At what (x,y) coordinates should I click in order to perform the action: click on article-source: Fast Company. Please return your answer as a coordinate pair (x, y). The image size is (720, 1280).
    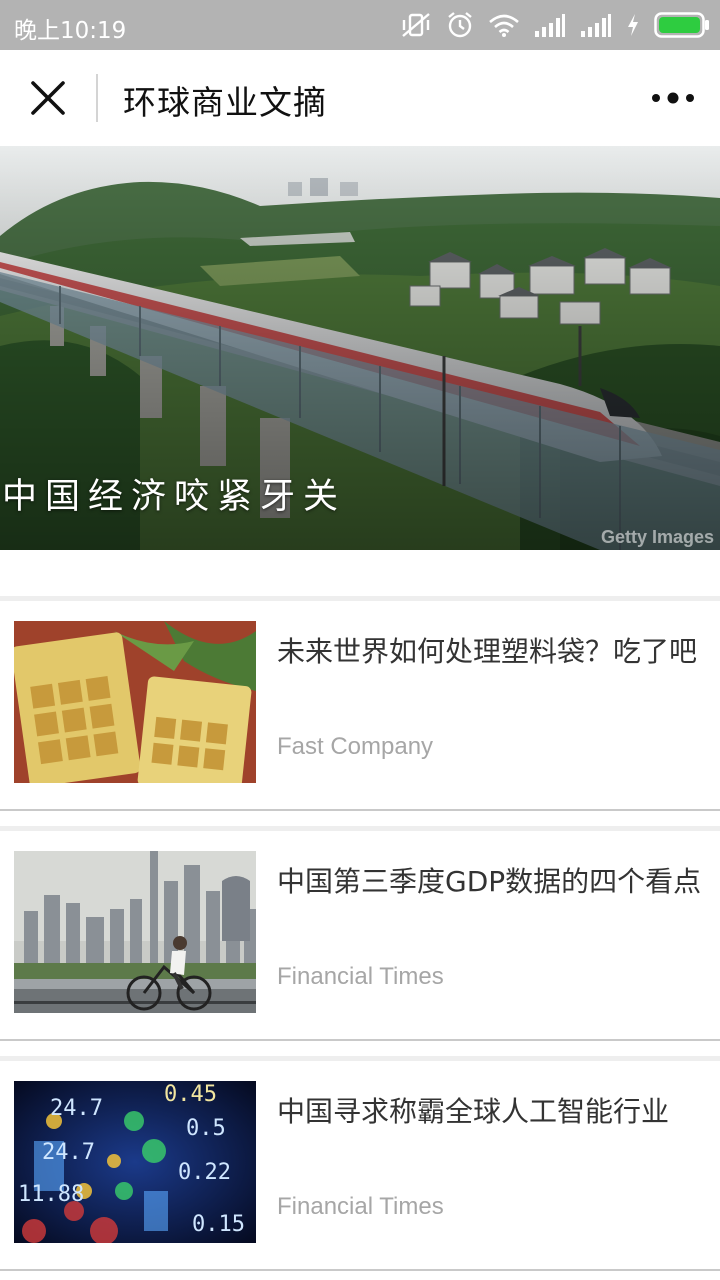
    Looking at the image, I should click on (355, 746).